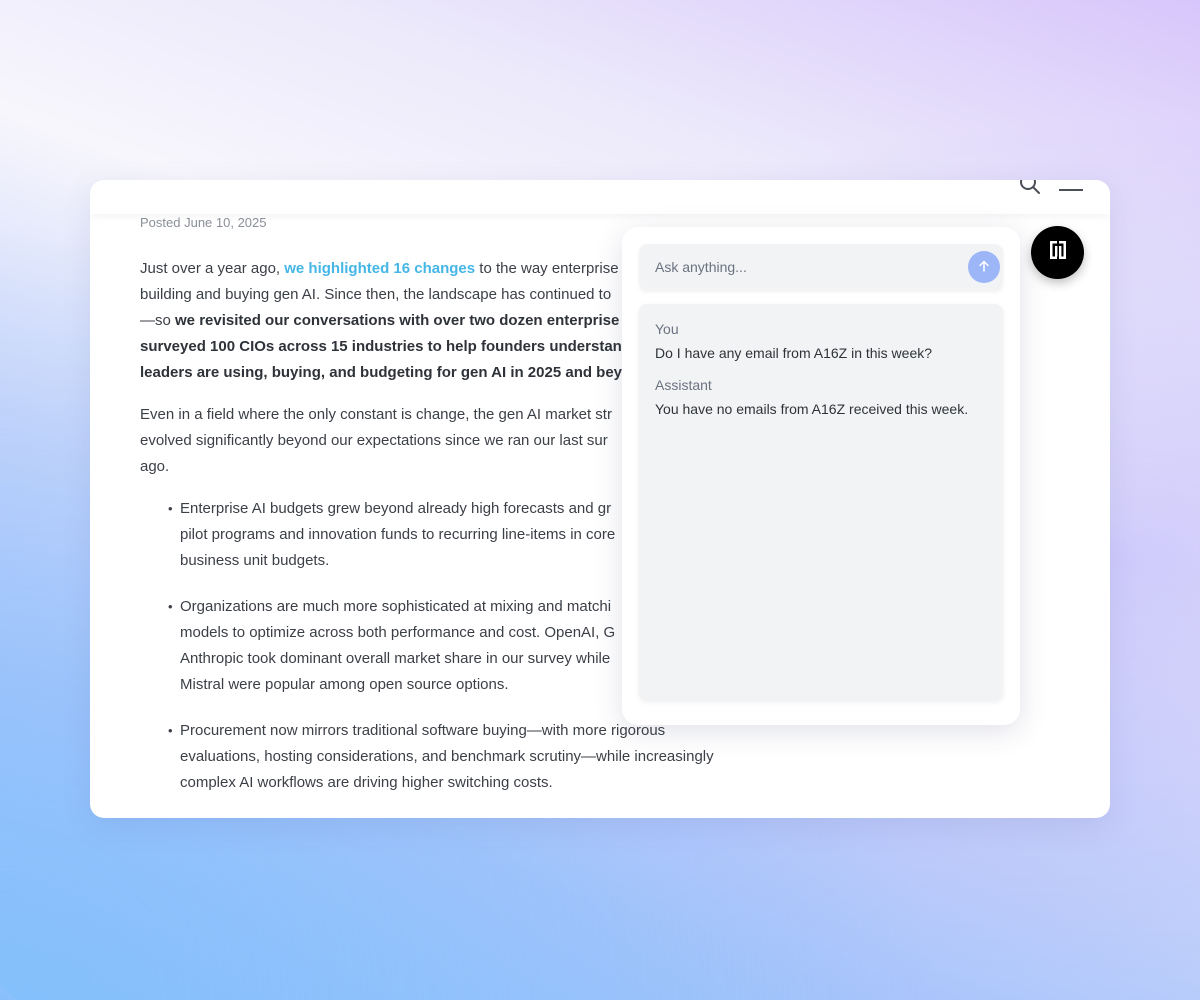 The height and width of the screenshot is (1000, 1200). I want to click on app-logo-icon, so click(1058, 252).